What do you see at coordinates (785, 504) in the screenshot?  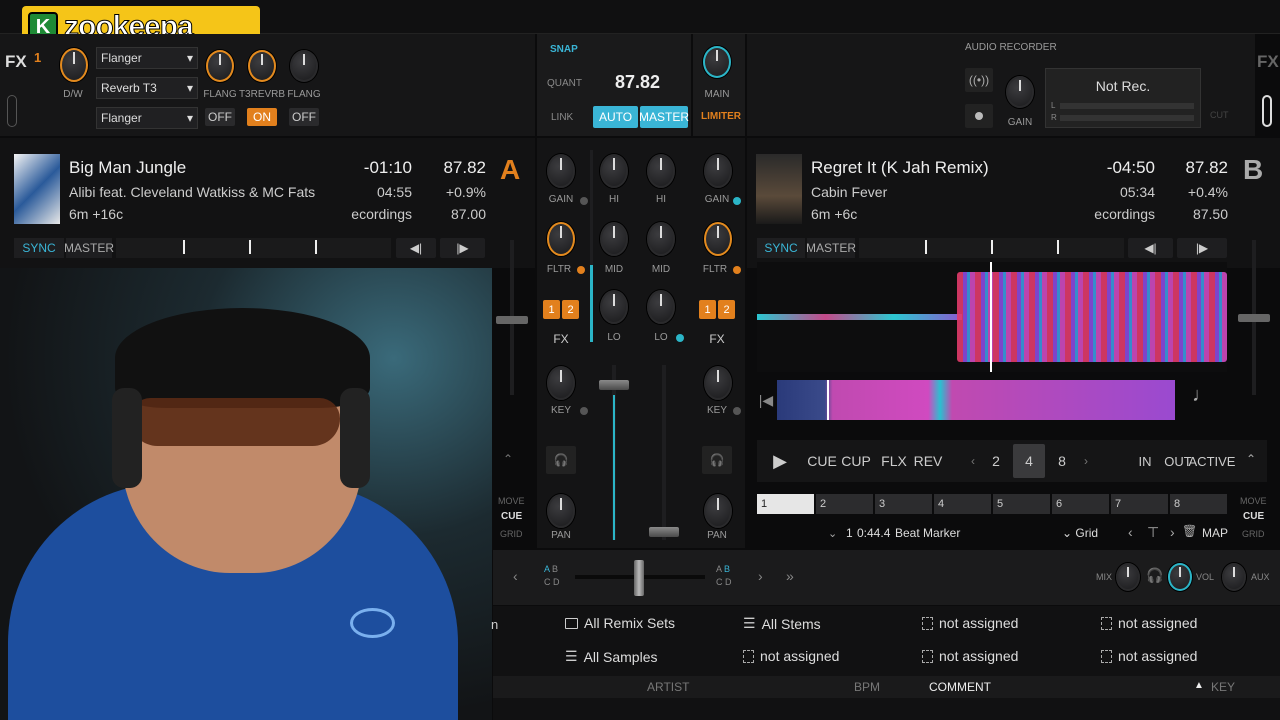 I see `cue-slot-1: 1` at bounding box center [785, 504].